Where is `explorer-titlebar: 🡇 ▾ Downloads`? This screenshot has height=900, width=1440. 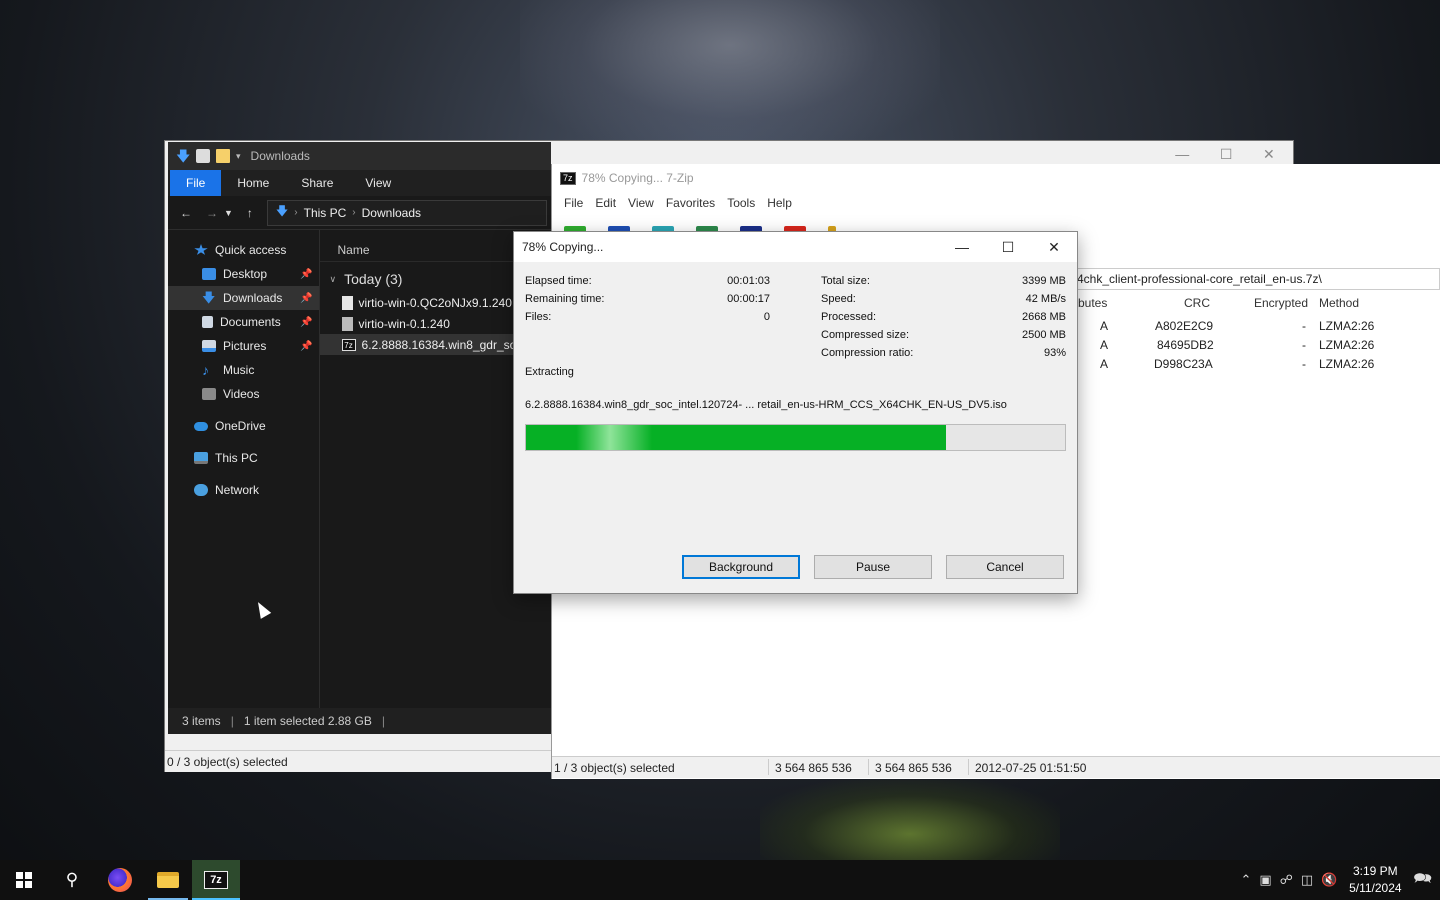 explorer-titlebar: 🡇 ▾ Downloads is located at coordinates (359, 156).